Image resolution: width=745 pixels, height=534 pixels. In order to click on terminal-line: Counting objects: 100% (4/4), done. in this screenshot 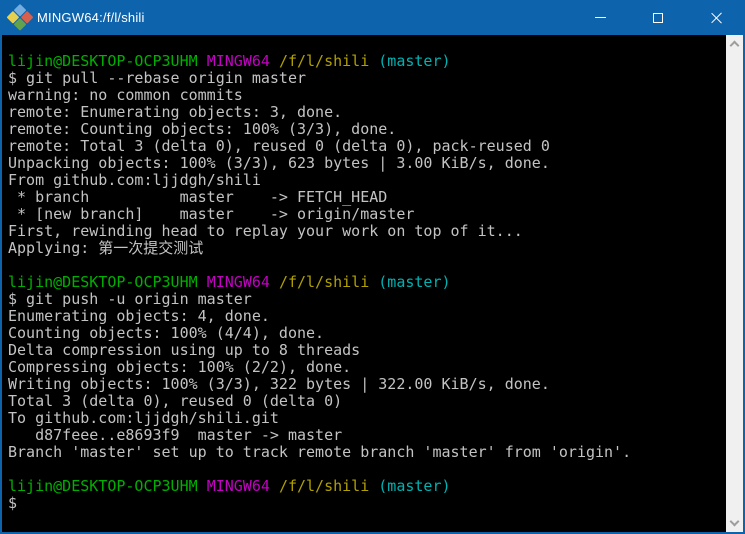, I will do `click(166, 333)`.